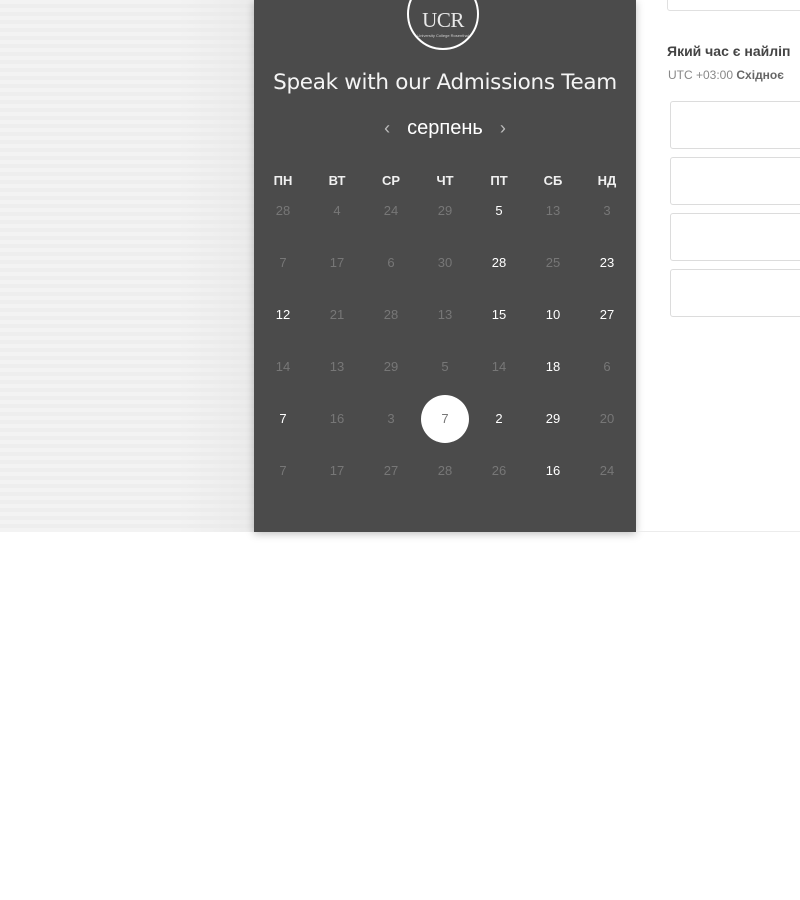 The image size is (800, 900). I want to click on weekday-label: СБ, so click(553, 180).